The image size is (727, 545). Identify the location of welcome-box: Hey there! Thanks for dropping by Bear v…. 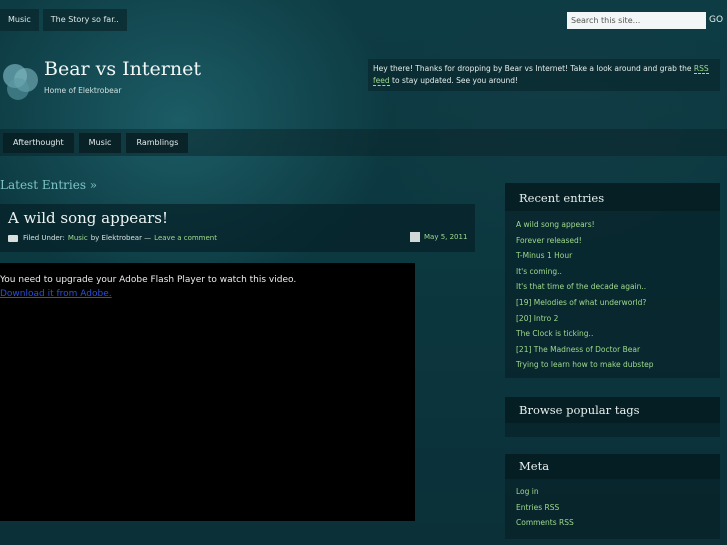
(544, 75).